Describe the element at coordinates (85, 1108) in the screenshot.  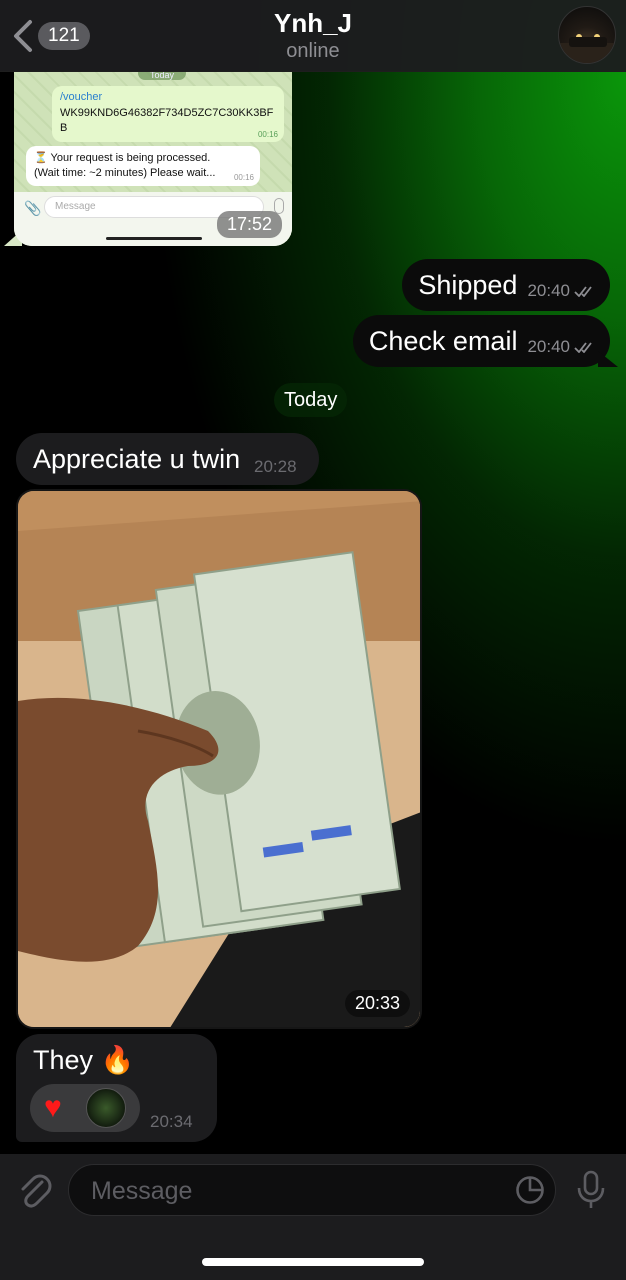
I see `reaction-pill: ♥` at that location.